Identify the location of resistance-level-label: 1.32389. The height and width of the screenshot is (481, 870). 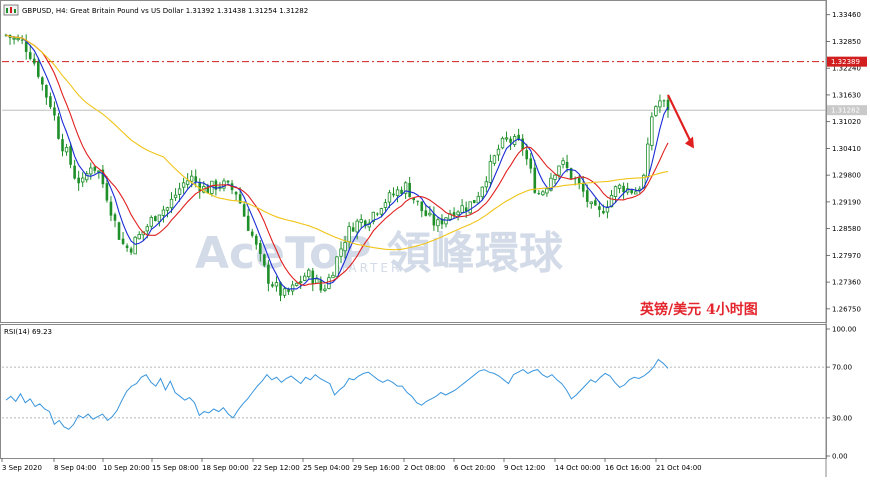
(845, 62).